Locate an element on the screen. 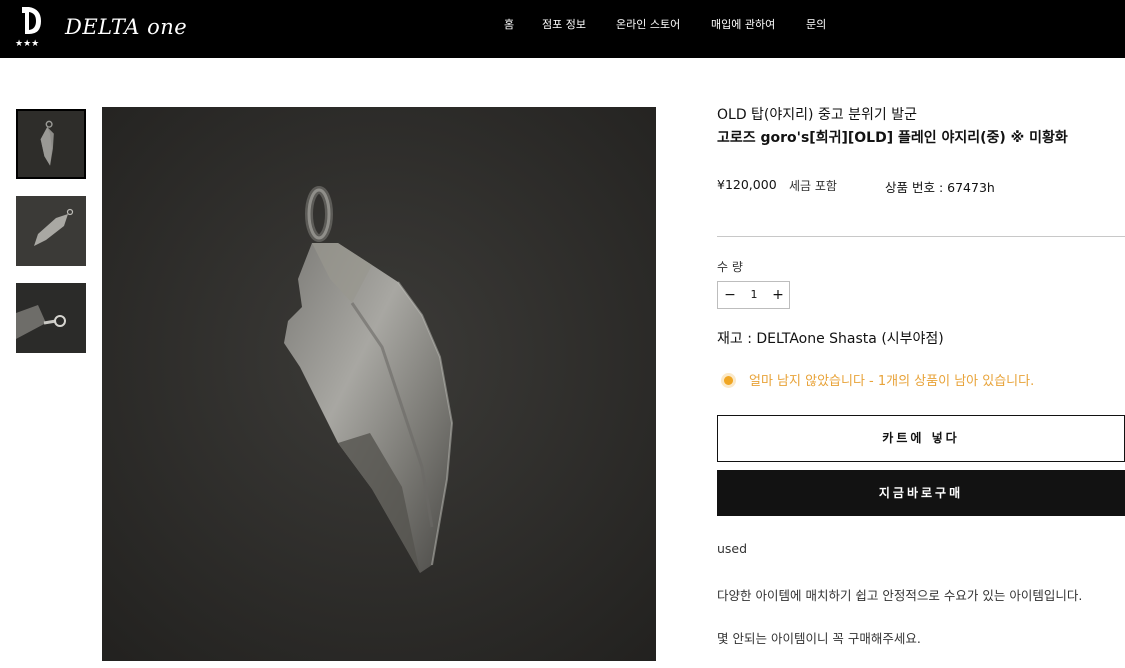 The height and width of the screenshot is (668, 1125). pendant-bail-thumbnail-icon is located at coordinates (51, 318).